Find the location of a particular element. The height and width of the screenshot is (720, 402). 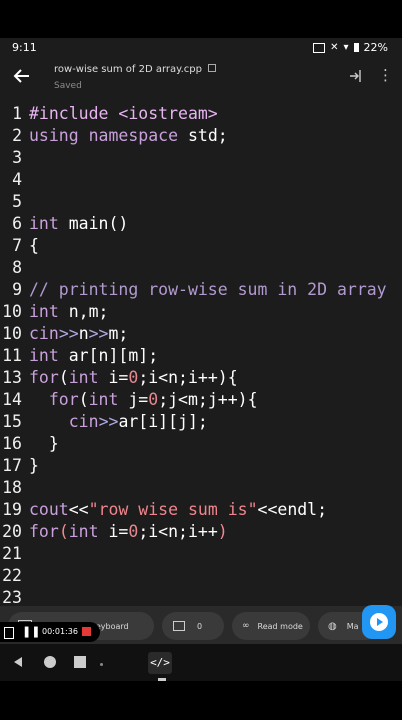

line-number: 7 is located at coordinates (17, 245).